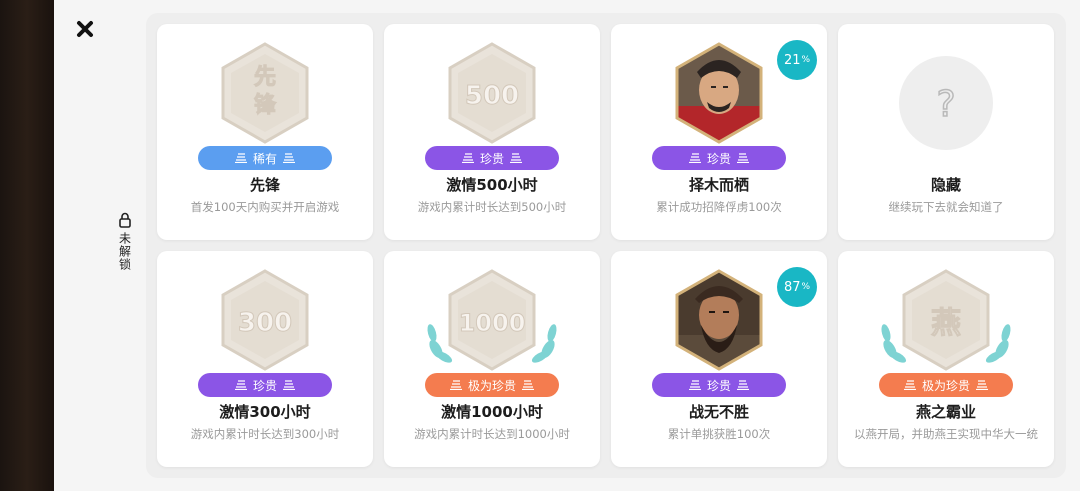  Describe the element at coordinates (792, 60) in the screenshot. I see `percent-value: 21` at that location.